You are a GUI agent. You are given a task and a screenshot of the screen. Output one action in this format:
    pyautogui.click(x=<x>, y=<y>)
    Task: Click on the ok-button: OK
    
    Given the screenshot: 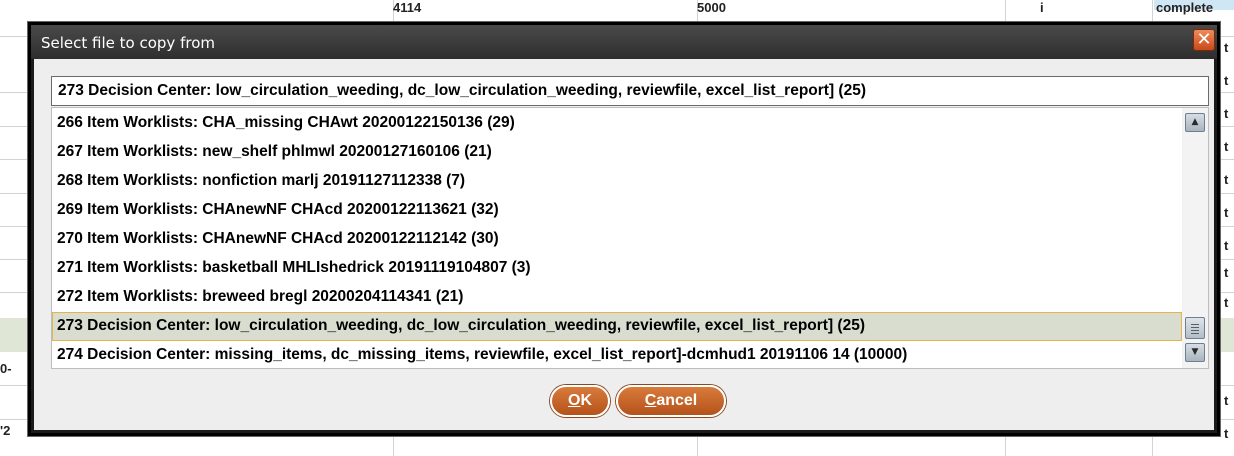 What is the action you would take?
    pyautogui.click(x=580, y=401)
    